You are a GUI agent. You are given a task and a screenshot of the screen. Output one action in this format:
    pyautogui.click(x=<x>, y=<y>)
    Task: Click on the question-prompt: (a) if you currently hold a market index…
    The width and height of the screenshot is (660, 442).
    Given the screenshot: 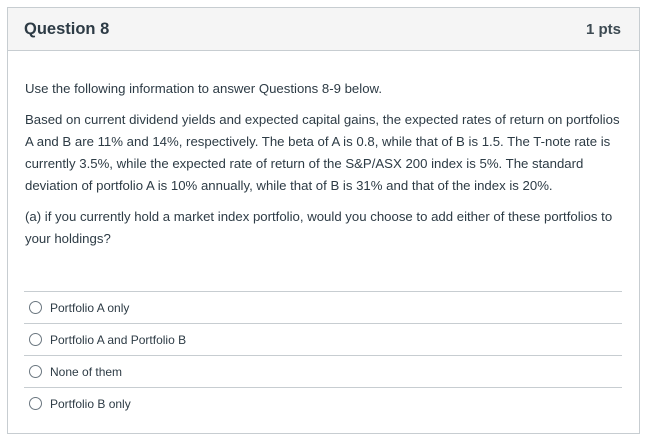 What is the action you would take?
    pyautogui.click(x=319, y=227)
    